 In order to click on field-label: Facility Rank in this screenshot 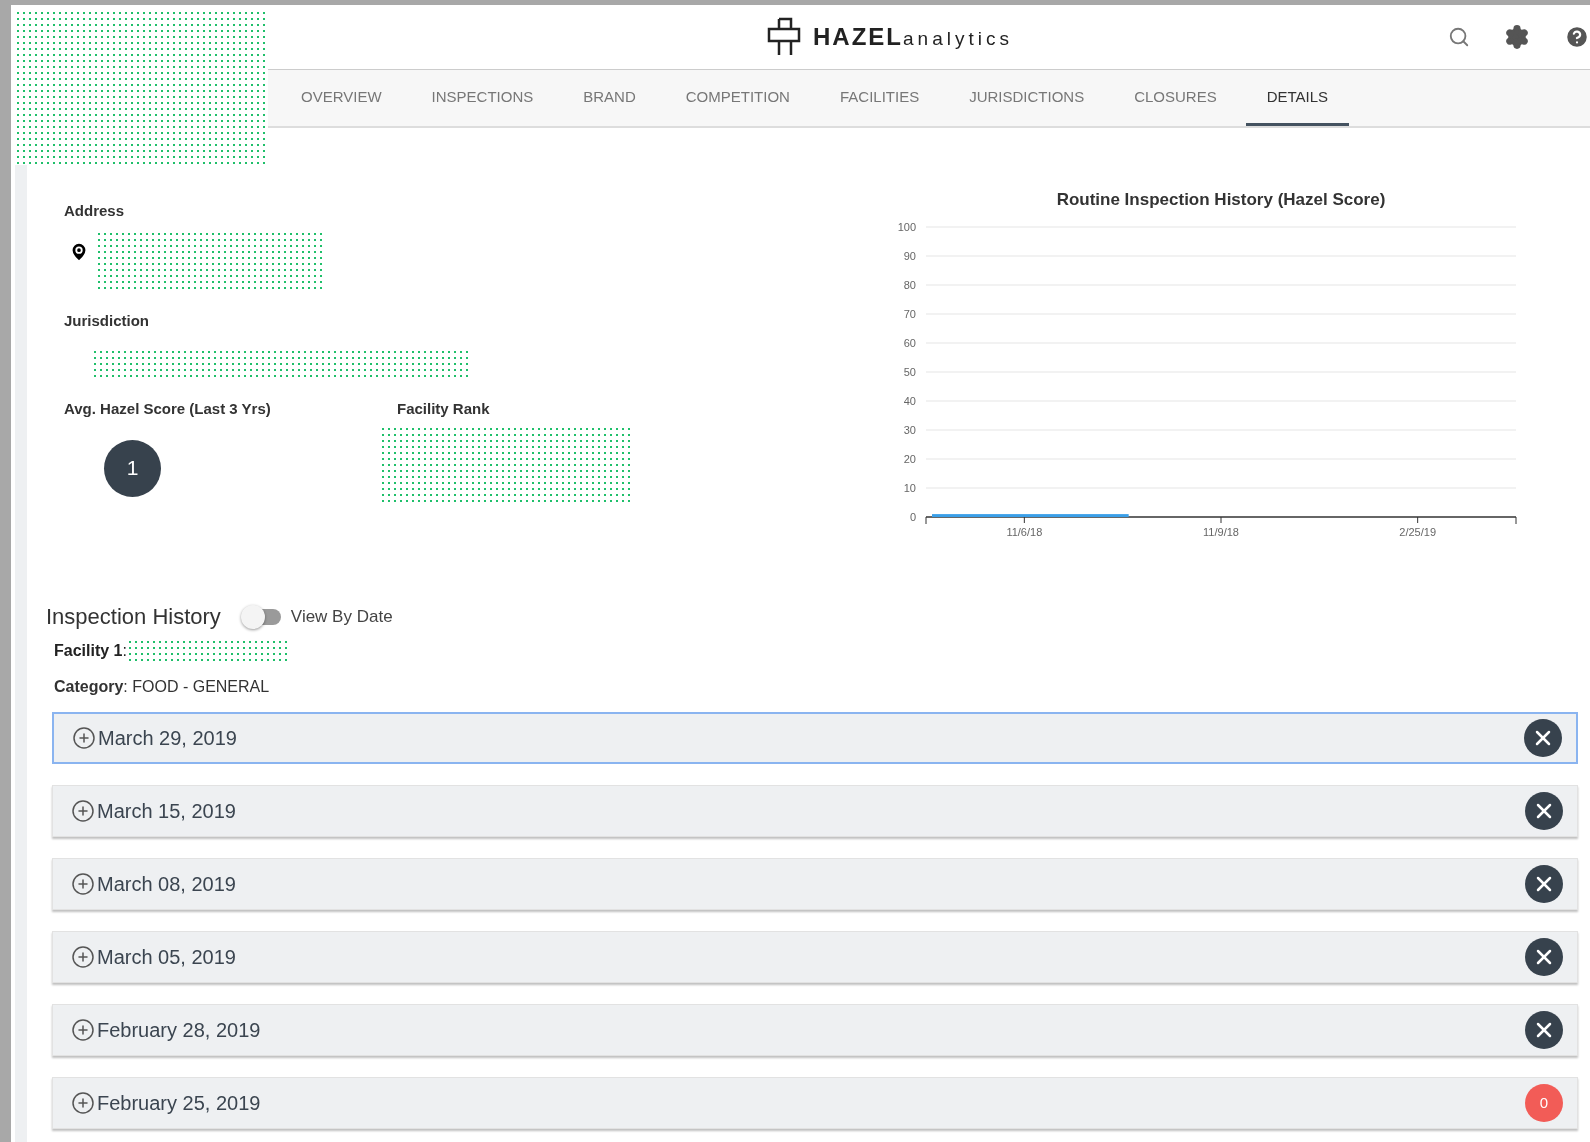, I will do `click(444, 409)`.